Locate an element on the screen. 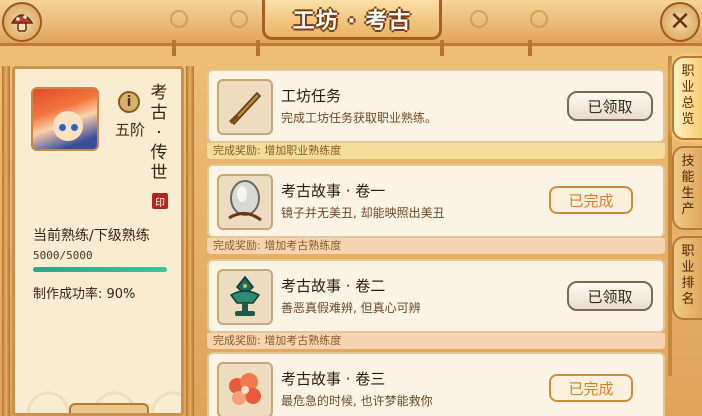 This screenshot has height=416, width=702. page-title: 工坊 · 考古 is located at coordinates (352, 21).